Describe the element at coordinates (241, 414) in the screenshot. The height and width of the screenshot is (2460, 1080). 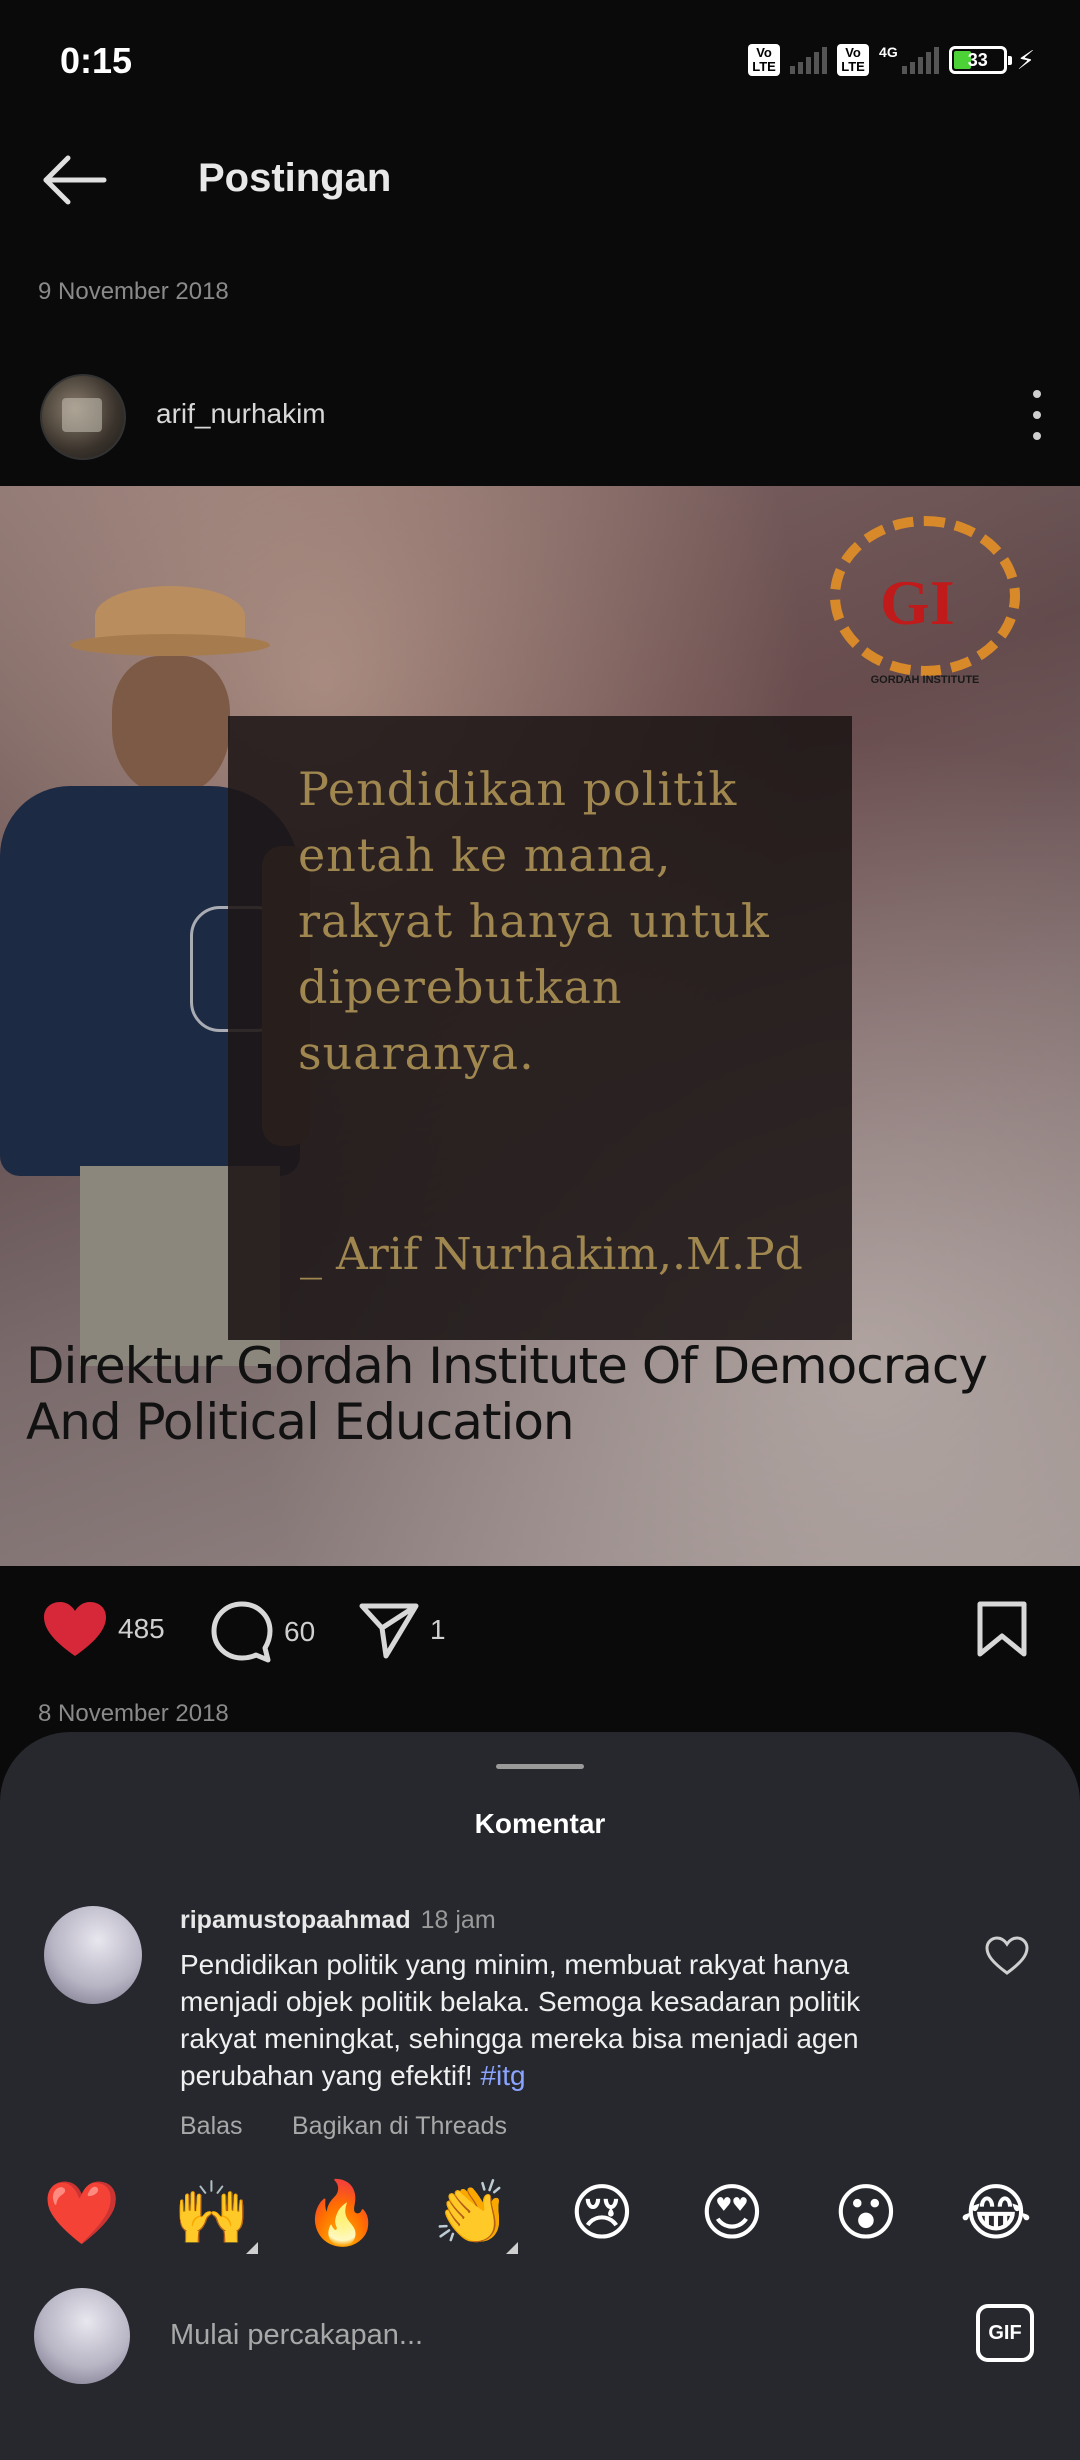
I see `author-username: arif_nurhakim` at that location.